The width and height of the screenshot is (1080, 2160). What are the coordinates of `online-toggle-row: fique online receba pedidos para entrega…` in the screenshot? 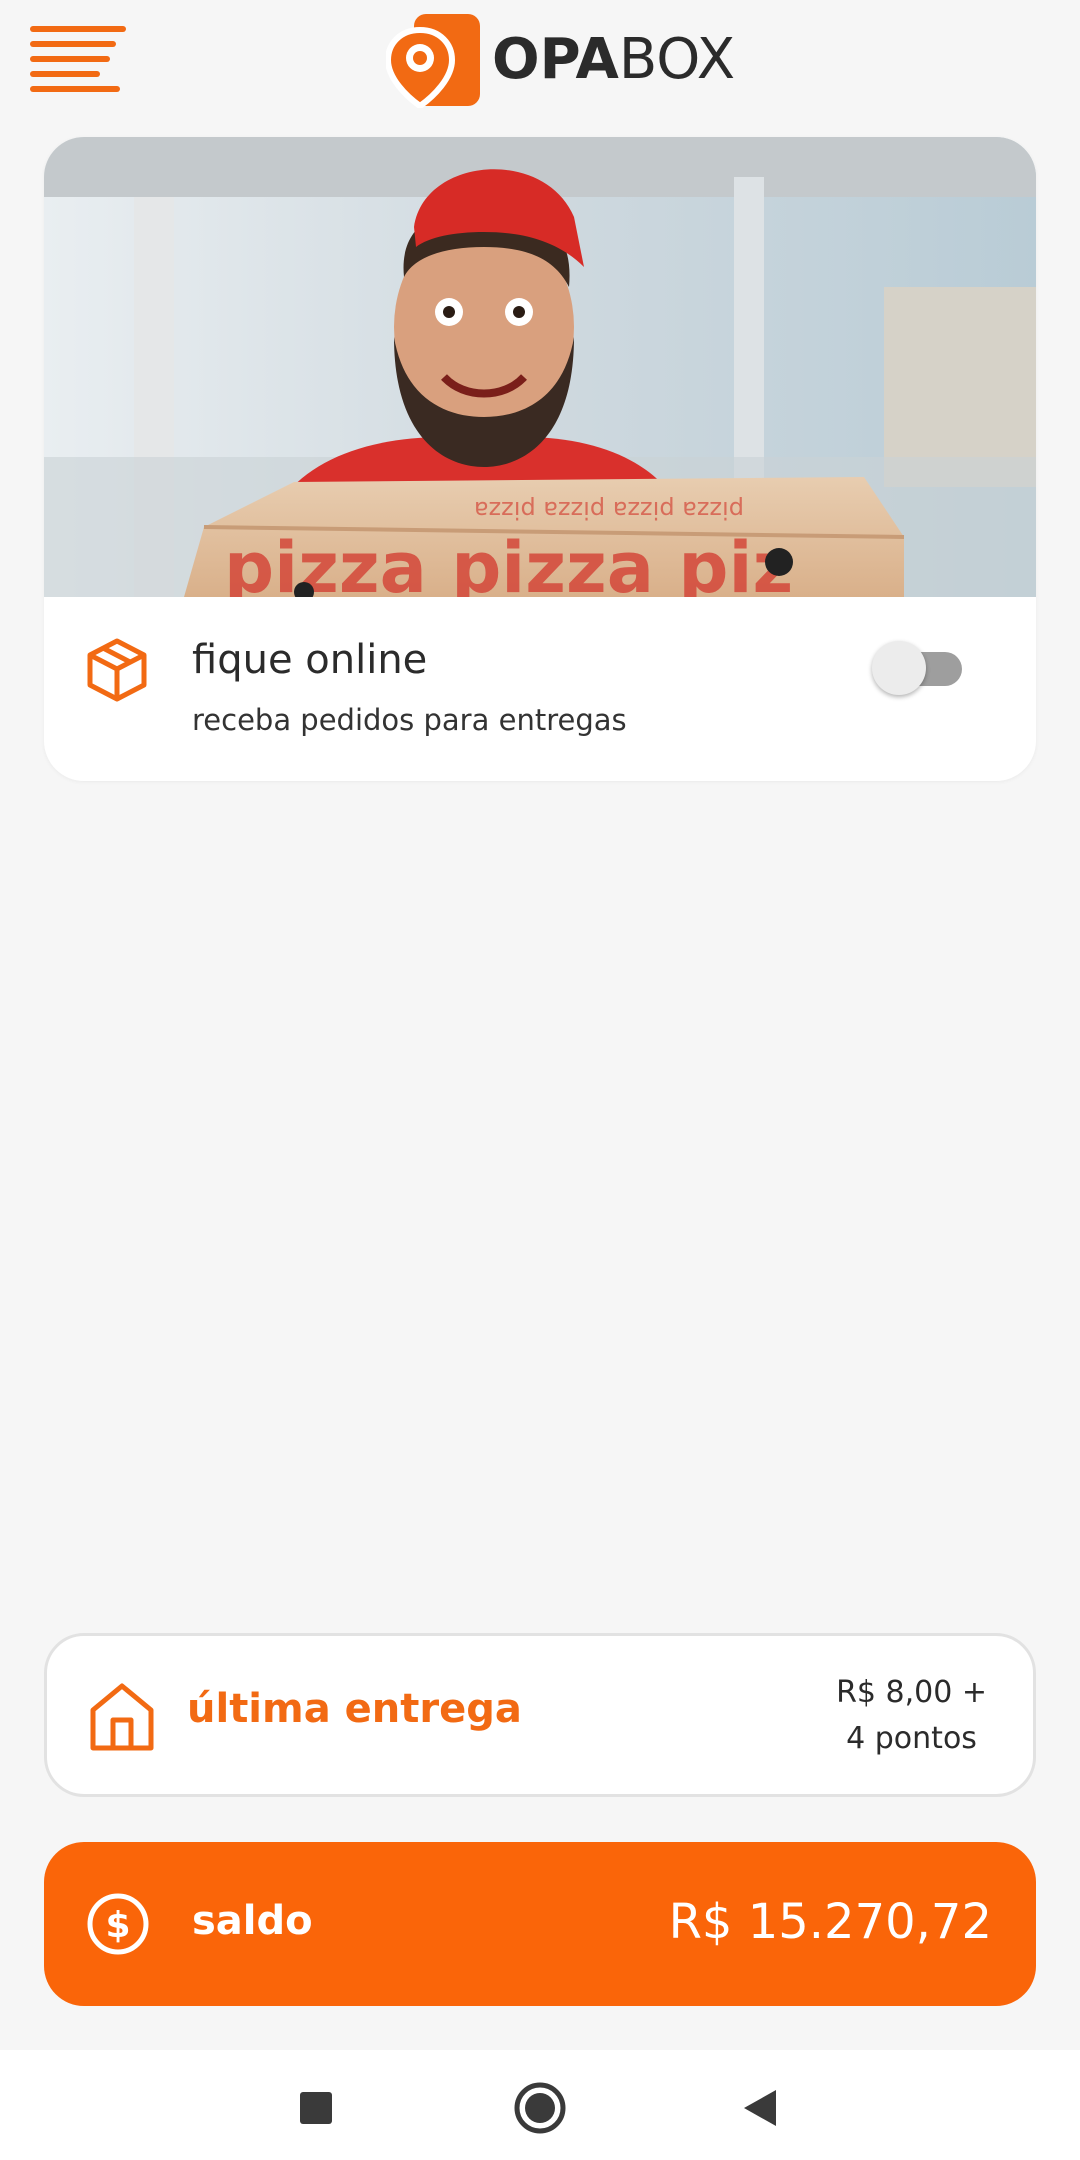 It's located at (540, 689).